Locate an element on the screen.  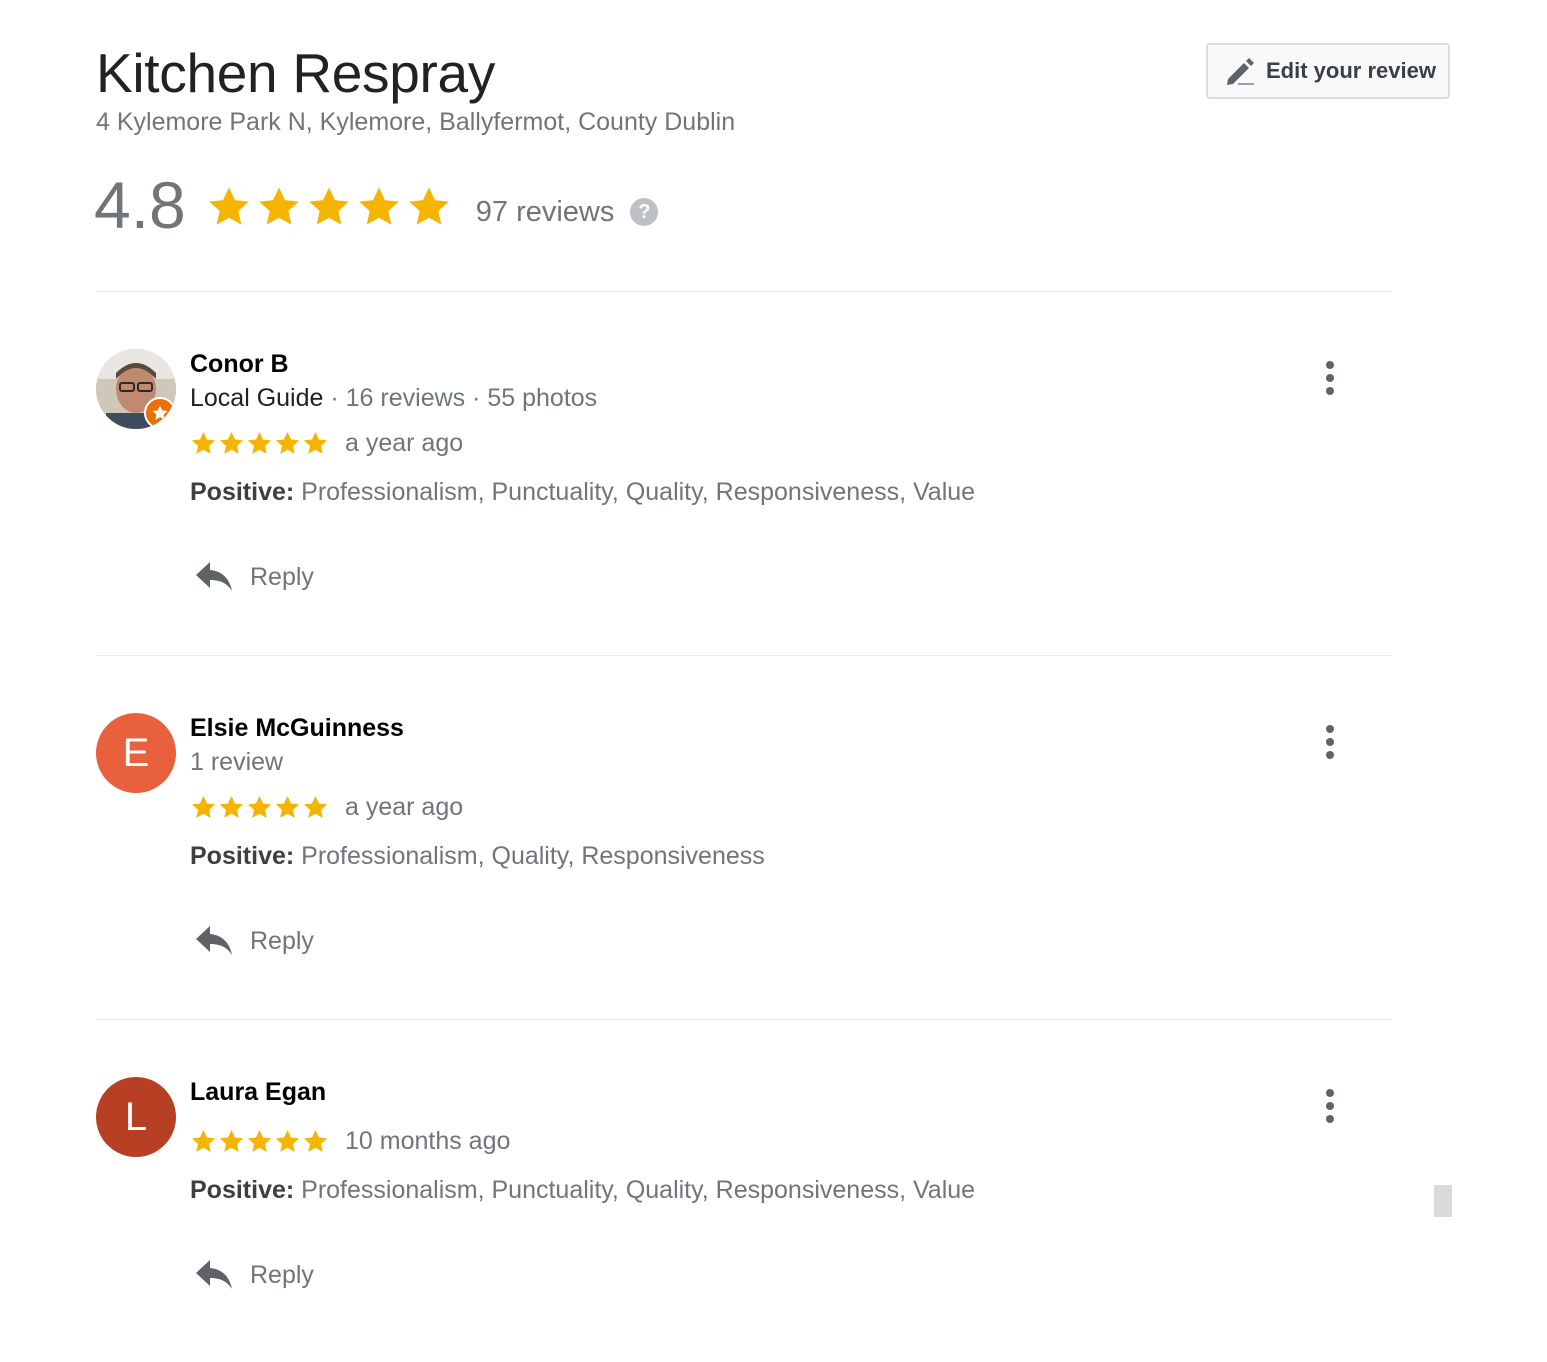
scrollbar-thumb is located at coordinates (1443, 1201).